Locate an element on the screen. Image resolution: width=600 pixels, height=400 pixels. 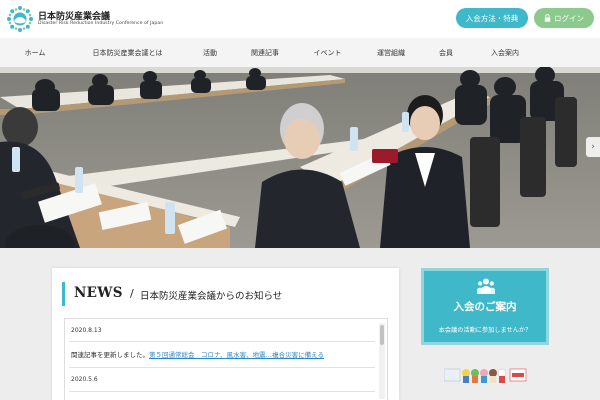
login-button: ログイン is located at coordinates (564, 18).